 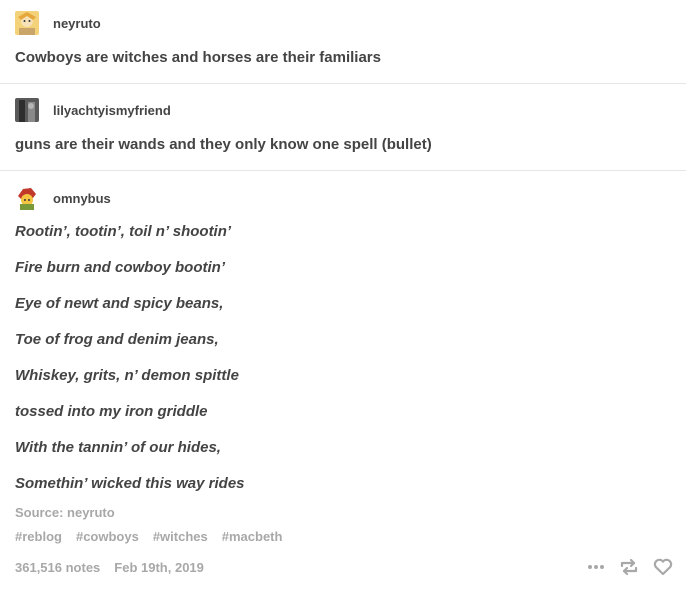 I want to click on tag-reblog: #reblog, so click(x=38, y=536).